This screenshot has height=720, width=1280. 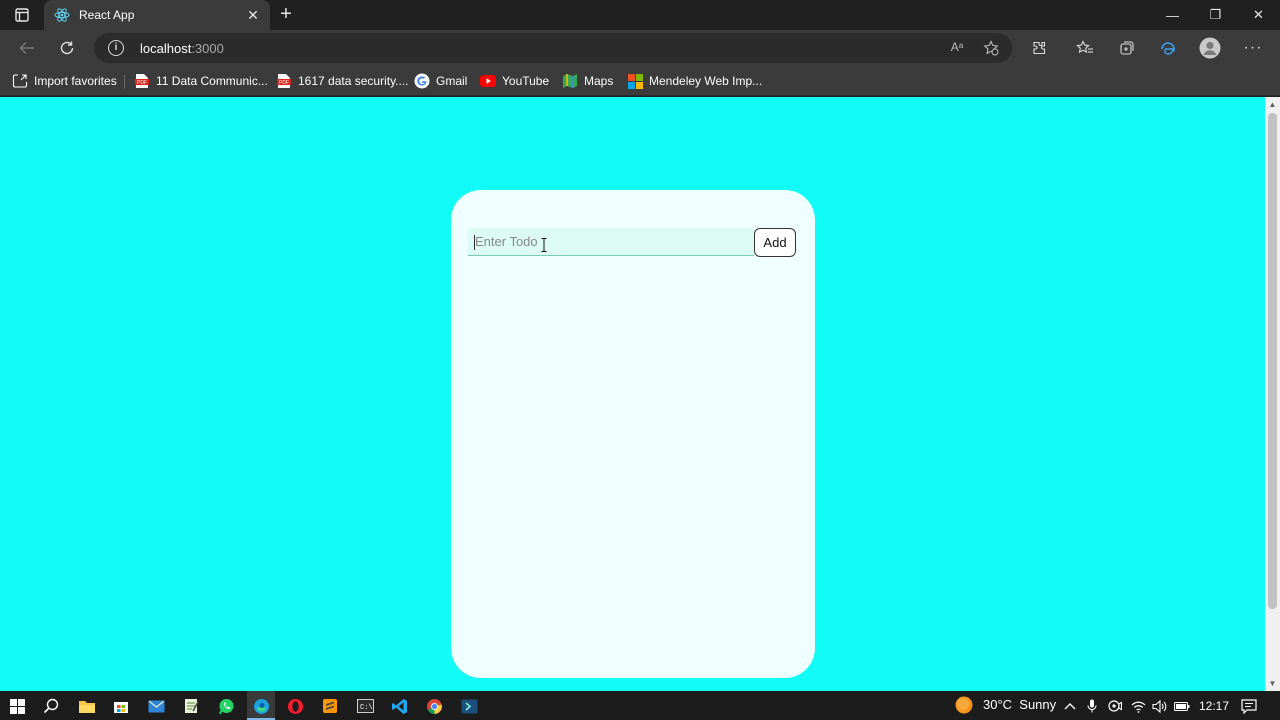 What do you see at coordinates (1127, 48) in the screenshot?
I see `collections-icon` at bounding box center [1127, 48].